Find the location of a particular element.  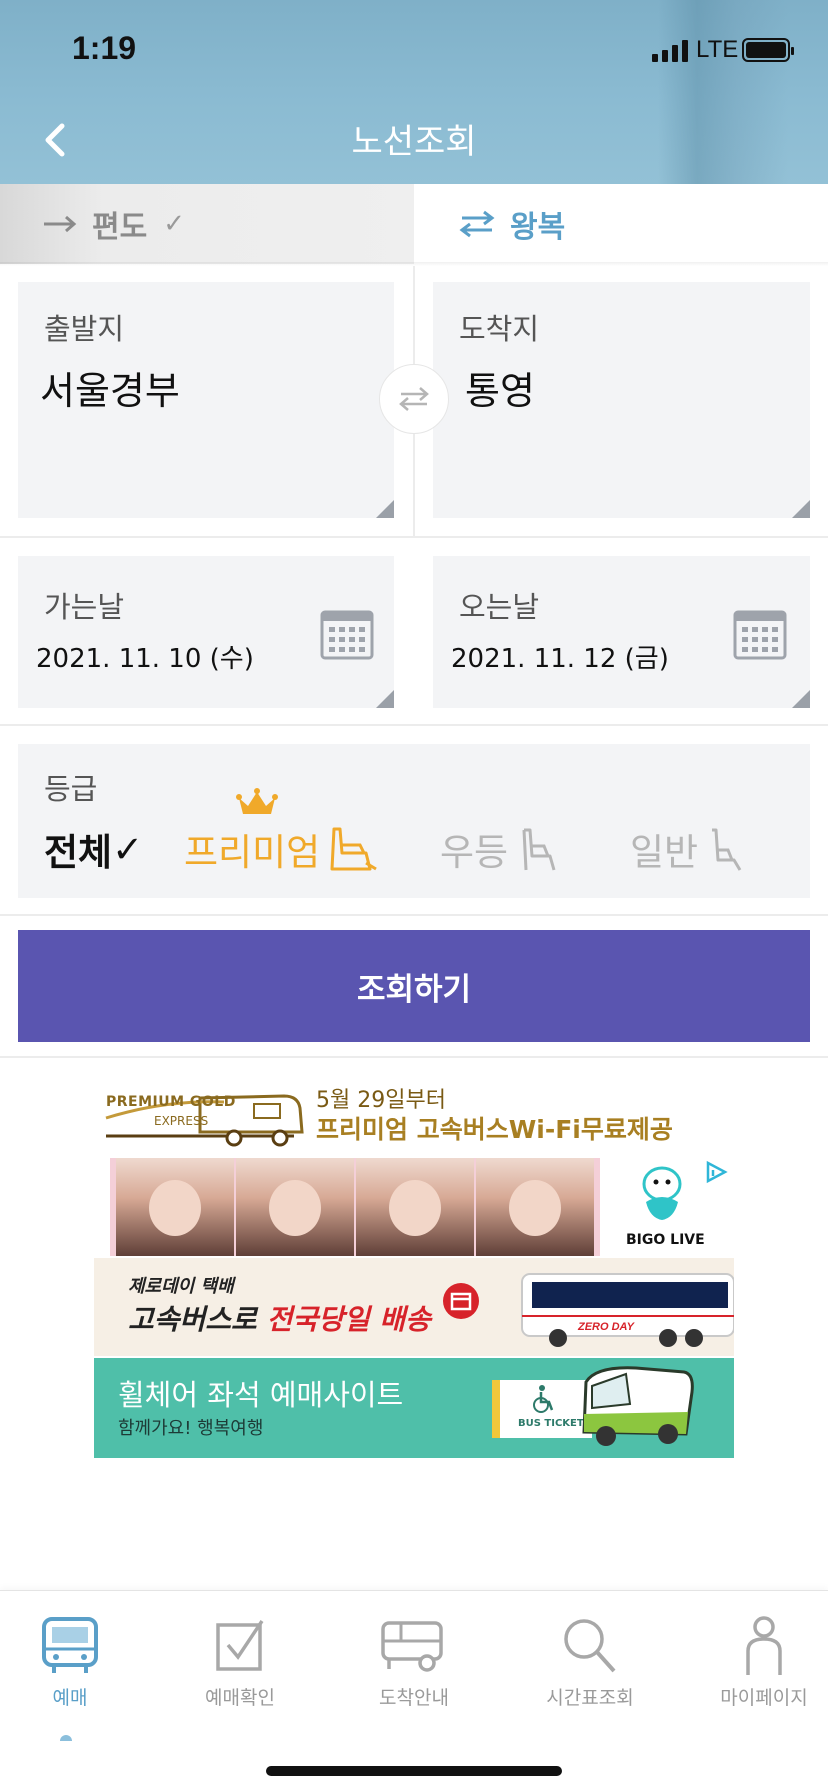

grade-option-premium: 프리미엄 is located at coordinates (281, 849).